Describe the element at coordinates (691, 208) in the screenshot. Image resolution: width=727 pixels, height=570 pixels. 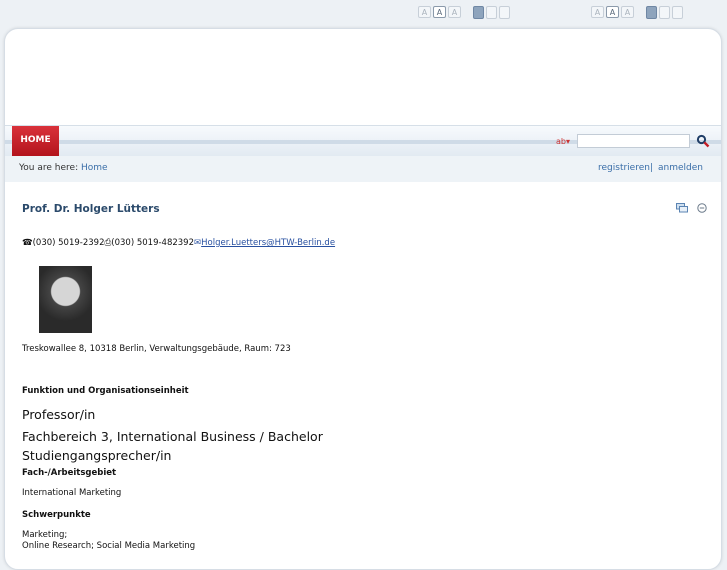
I see `page-tools` at that location.